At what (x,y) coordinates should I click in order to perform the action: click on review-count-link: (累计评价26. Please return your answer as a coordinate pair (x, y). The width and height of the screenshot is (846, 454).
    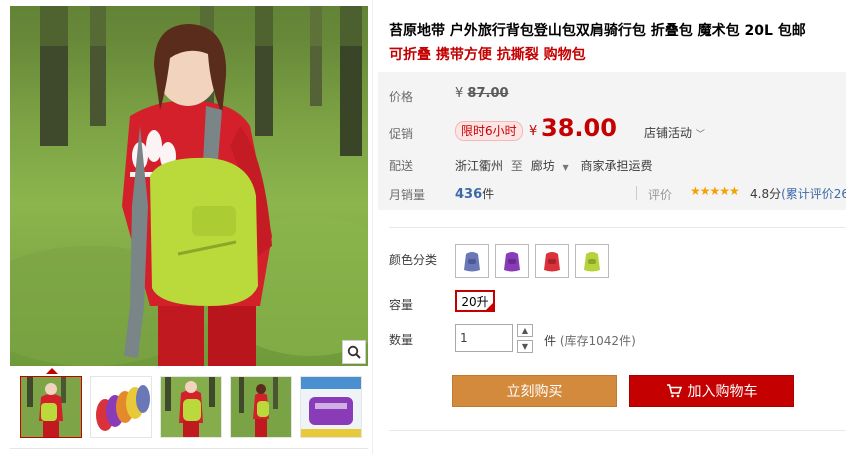
    Looking at the image, I should click on (813, 194).